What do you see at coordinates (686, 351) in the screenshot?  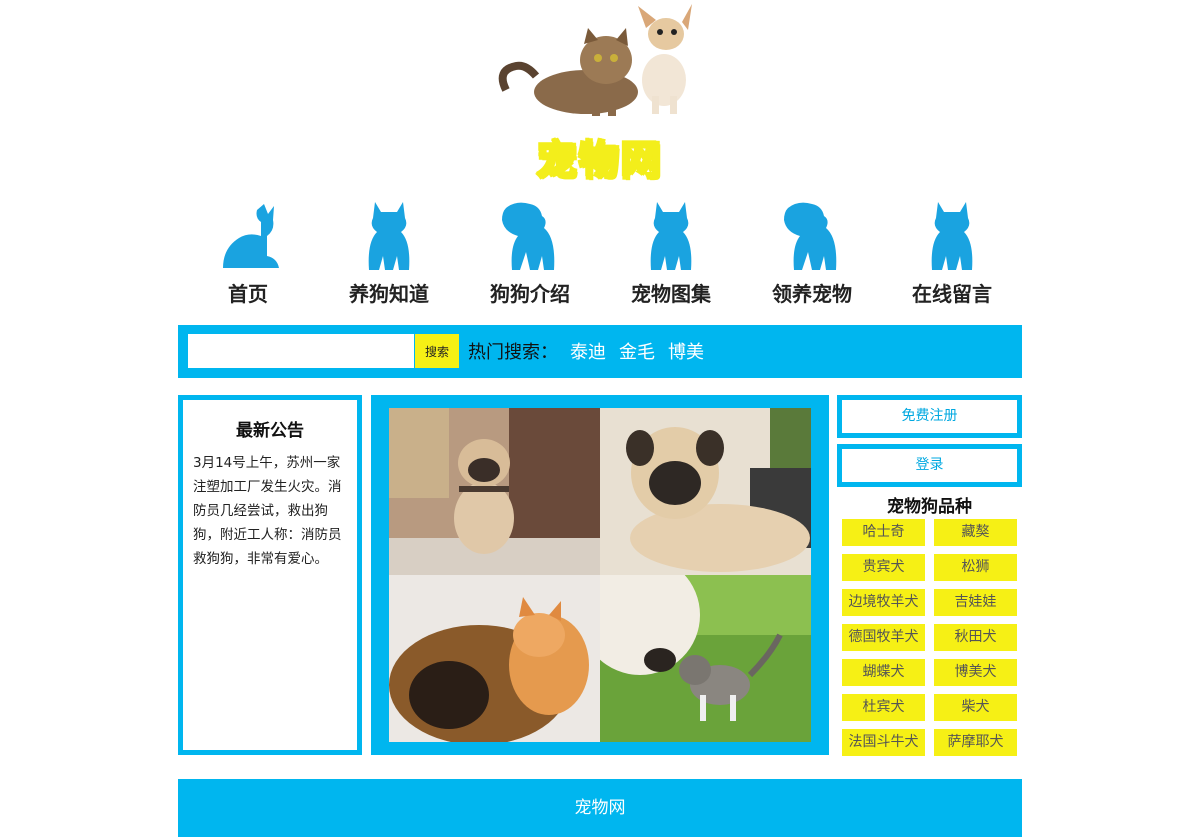 I see `hot-search-link-pomeranian: 博美` at bounding box center [686, 351].